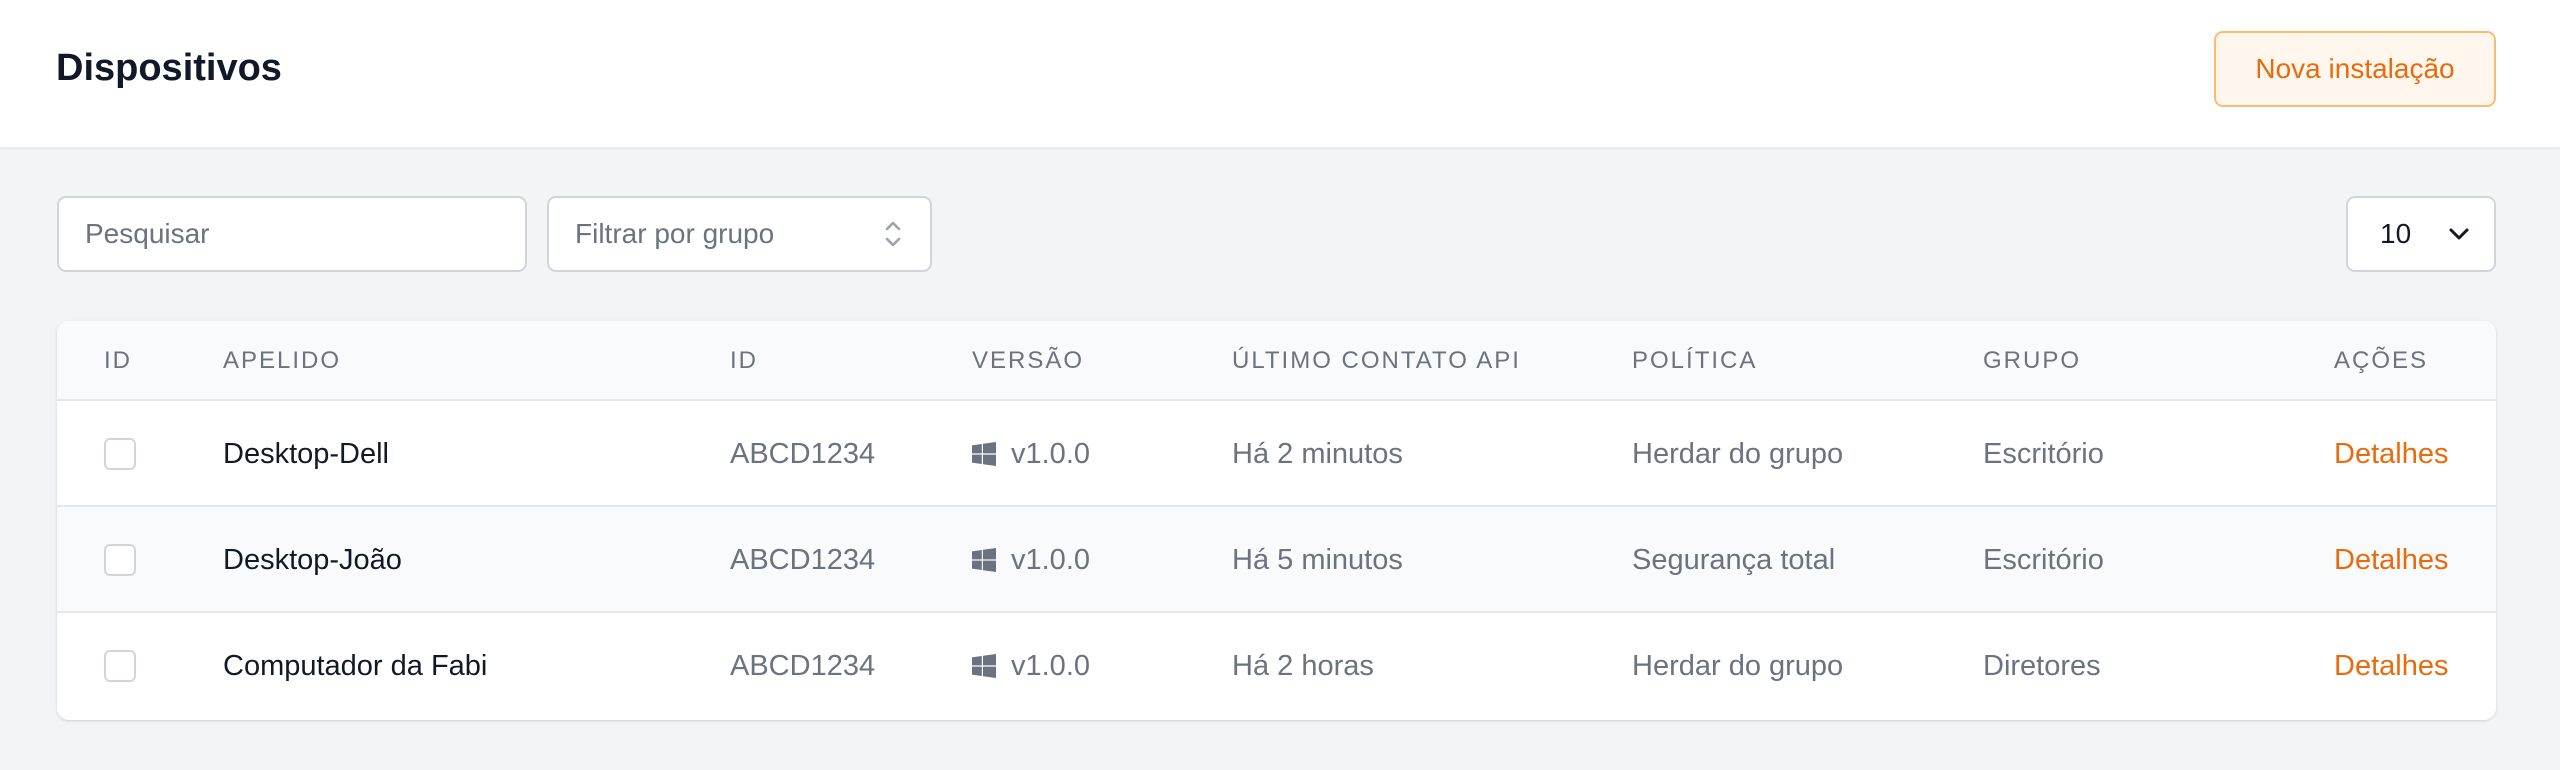 This screenshot has height=770, width=2560. Describe the element at coordinates (1695, 360) in the screenshot. I see `column-header-policy: Política` at that location.